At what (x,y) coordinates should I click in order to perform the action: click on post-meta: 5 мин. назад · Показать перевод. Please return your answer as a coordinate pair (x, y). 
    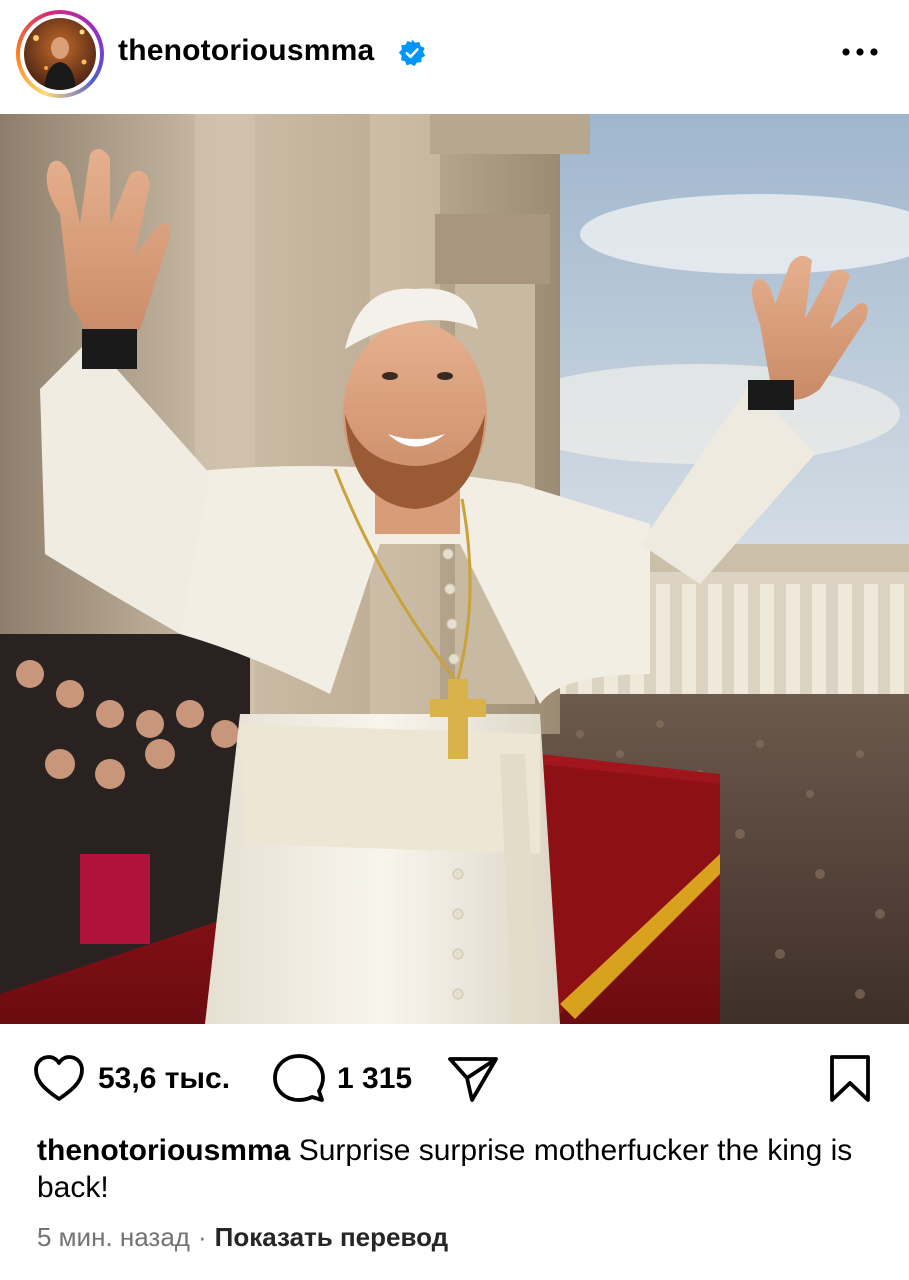
    Looking at the image, I should click on (242, 1237).